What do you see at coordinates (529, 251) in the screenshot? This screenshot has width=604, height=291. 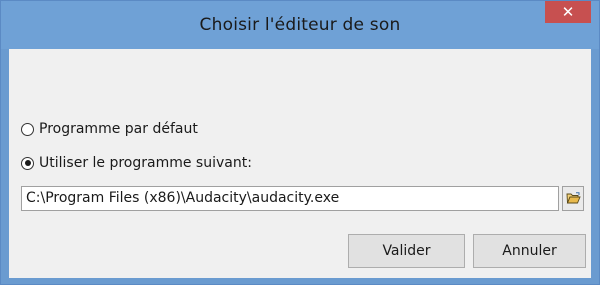 I see `cancel-button: Annuler` at bounding box center [529, 251].